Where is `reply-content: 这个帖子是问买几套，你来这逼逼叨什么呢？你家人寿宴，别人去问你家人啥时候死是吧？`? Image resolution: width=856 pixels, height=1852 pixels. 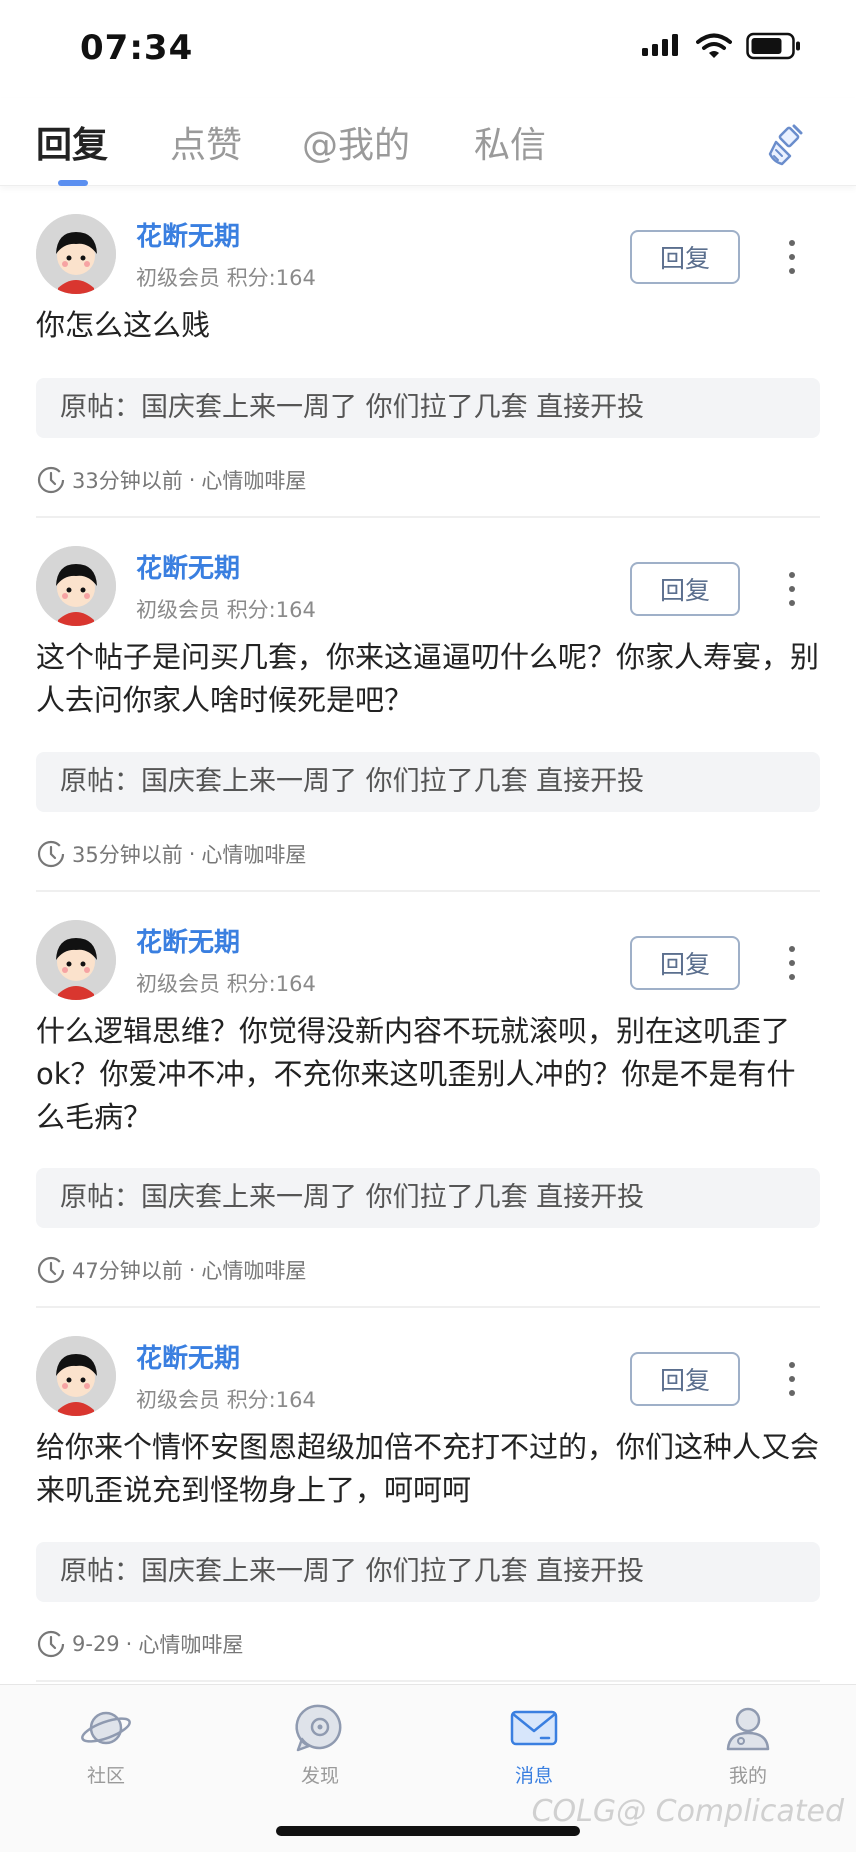
reply-content: 这个帖子是问买几套，你来这逼逼叨什么呢？你家人寿宴，别人去问你家人啥时候死是吧？ is located at coordinates (428, 678).